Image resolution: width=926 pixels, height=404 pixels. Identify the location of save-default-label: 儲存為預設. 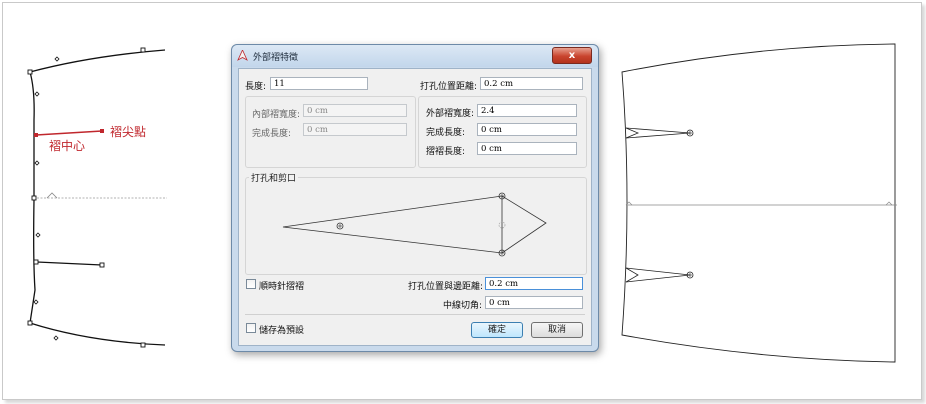
(282, 331).